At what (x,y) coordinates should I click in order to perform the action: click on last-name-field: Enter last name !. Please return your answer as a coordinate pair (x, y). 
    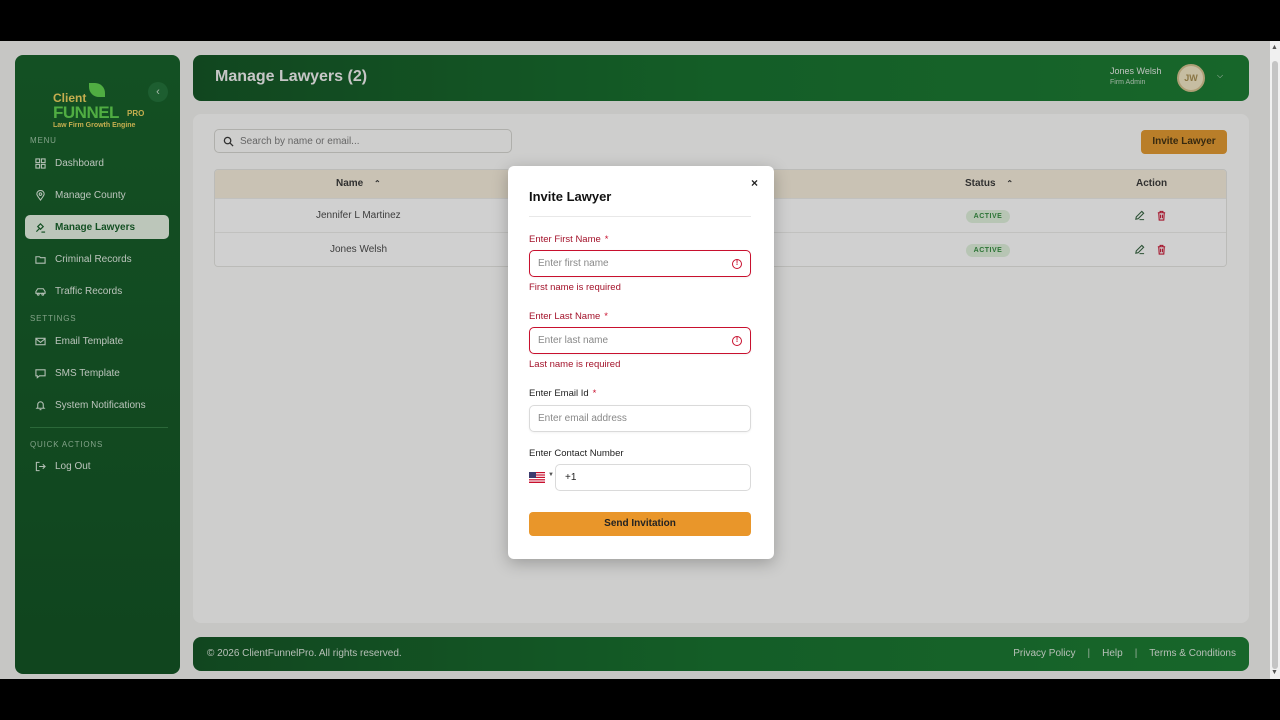
    Looking at the image, I should click on (640, 340).